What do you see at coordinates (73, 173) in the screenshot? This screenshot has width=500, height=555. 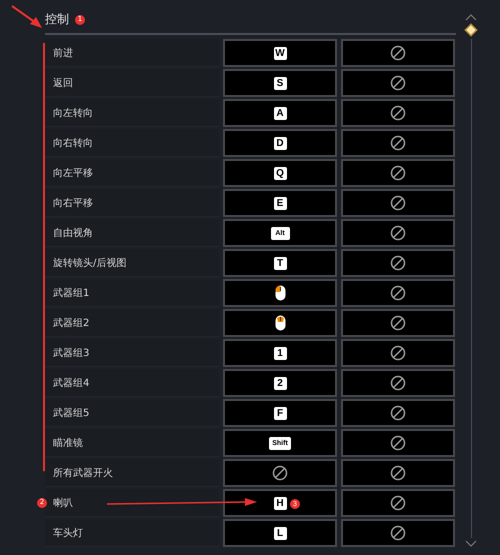 I see `action-label: 向左平移` at bounding box center [73, 173].